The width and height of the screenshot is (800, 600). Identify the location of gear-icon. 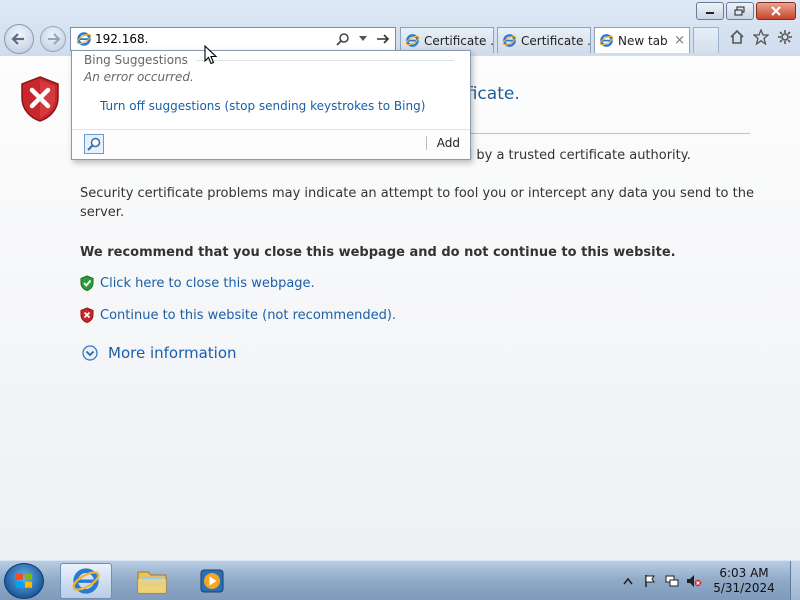
(785, 37).